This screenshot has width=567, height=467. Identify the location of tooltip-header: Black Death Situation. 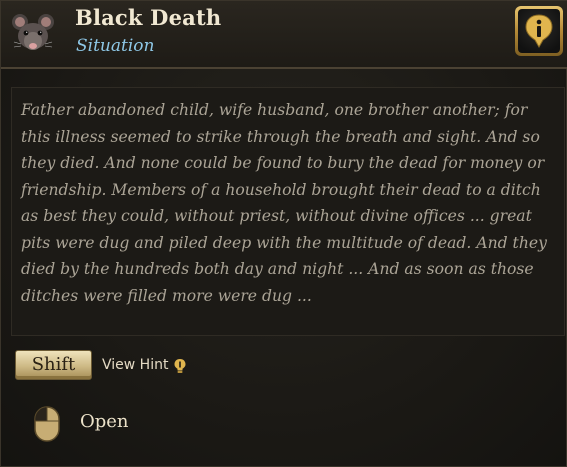
(284, 35).